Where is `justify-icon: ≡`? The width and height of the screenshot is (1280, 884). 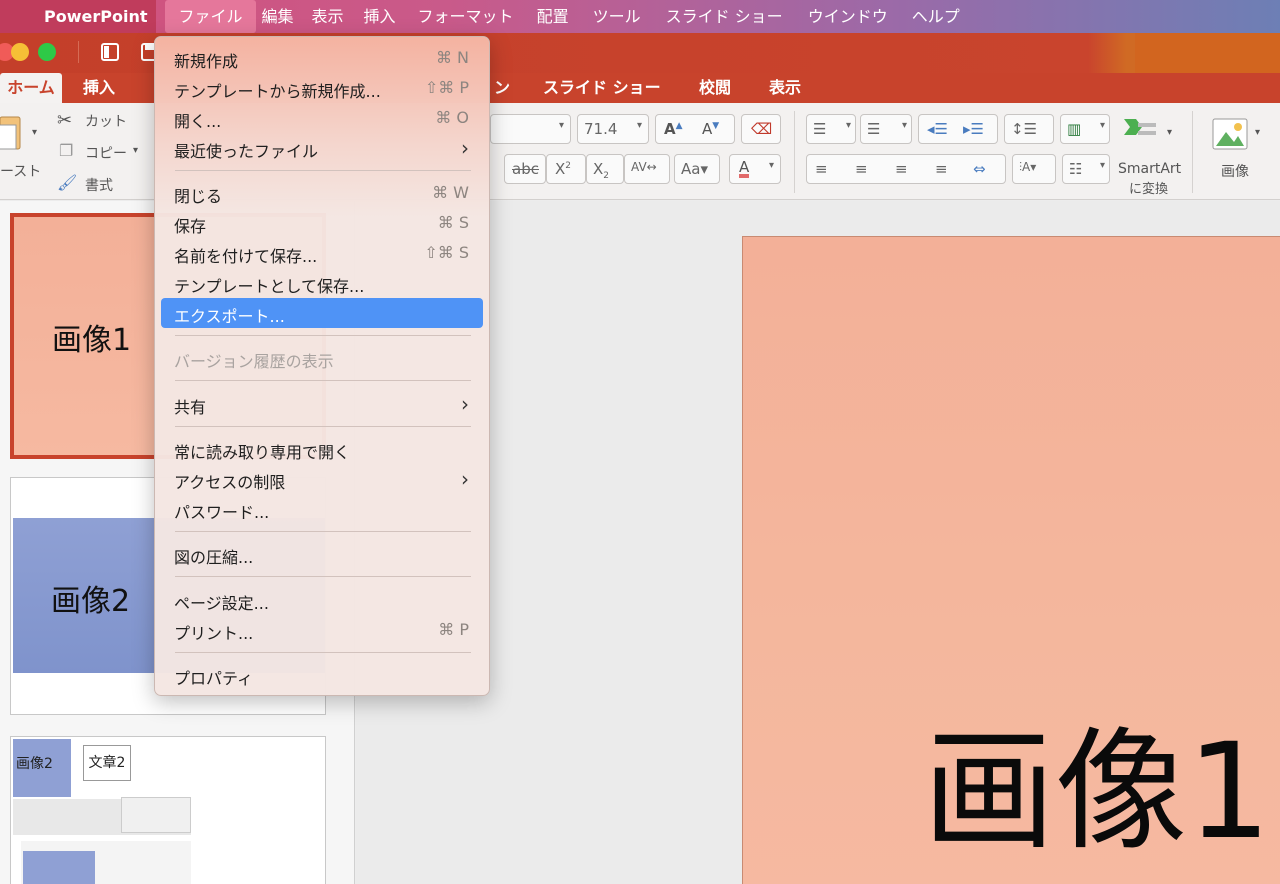
justify-icon: ≡ is located at coordinates (941, 169).